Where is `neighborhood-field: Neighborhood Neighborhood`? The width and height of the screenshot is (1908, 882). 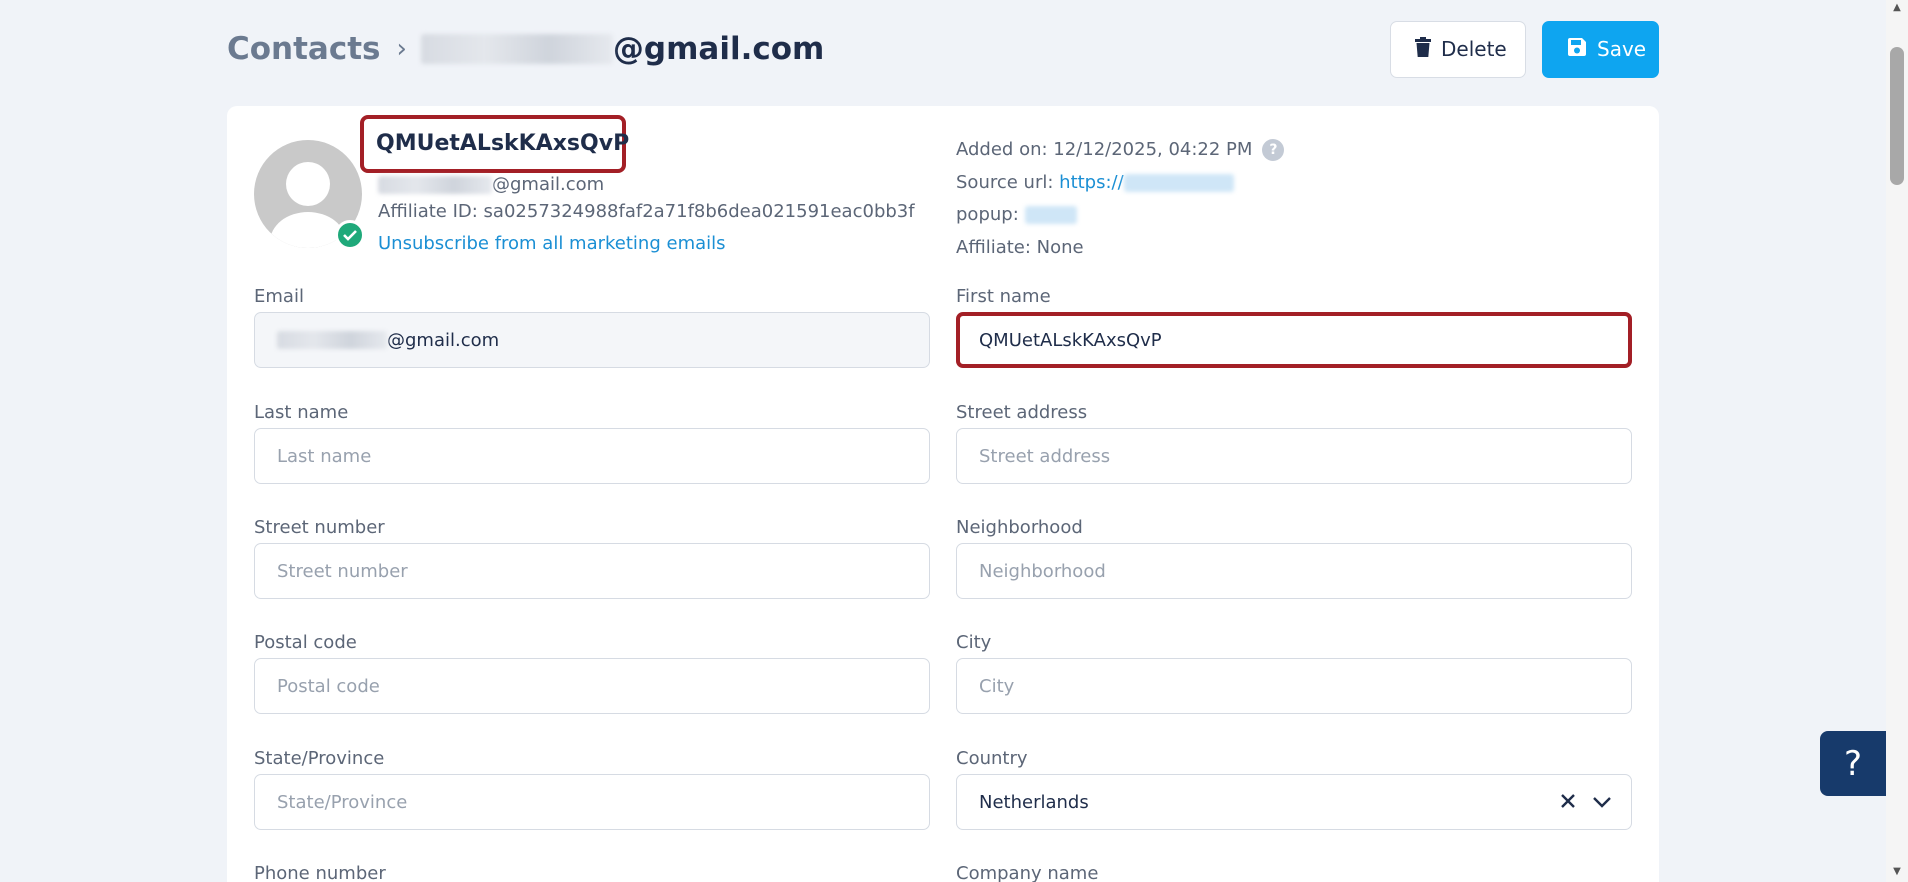 neighborhood-field: Neighborhood Neighborhood is located at coordinates (1294, 558).